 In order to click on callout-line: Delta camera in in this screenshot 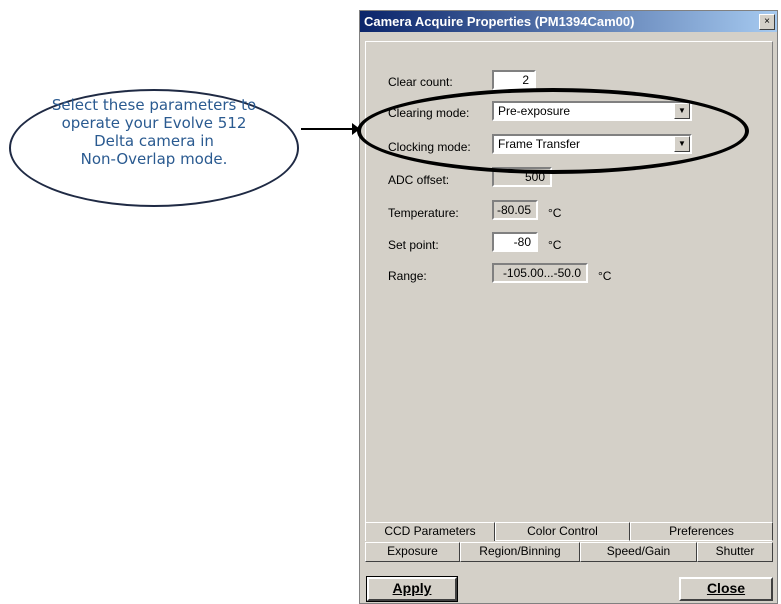, I will do `click(154, 141)`.